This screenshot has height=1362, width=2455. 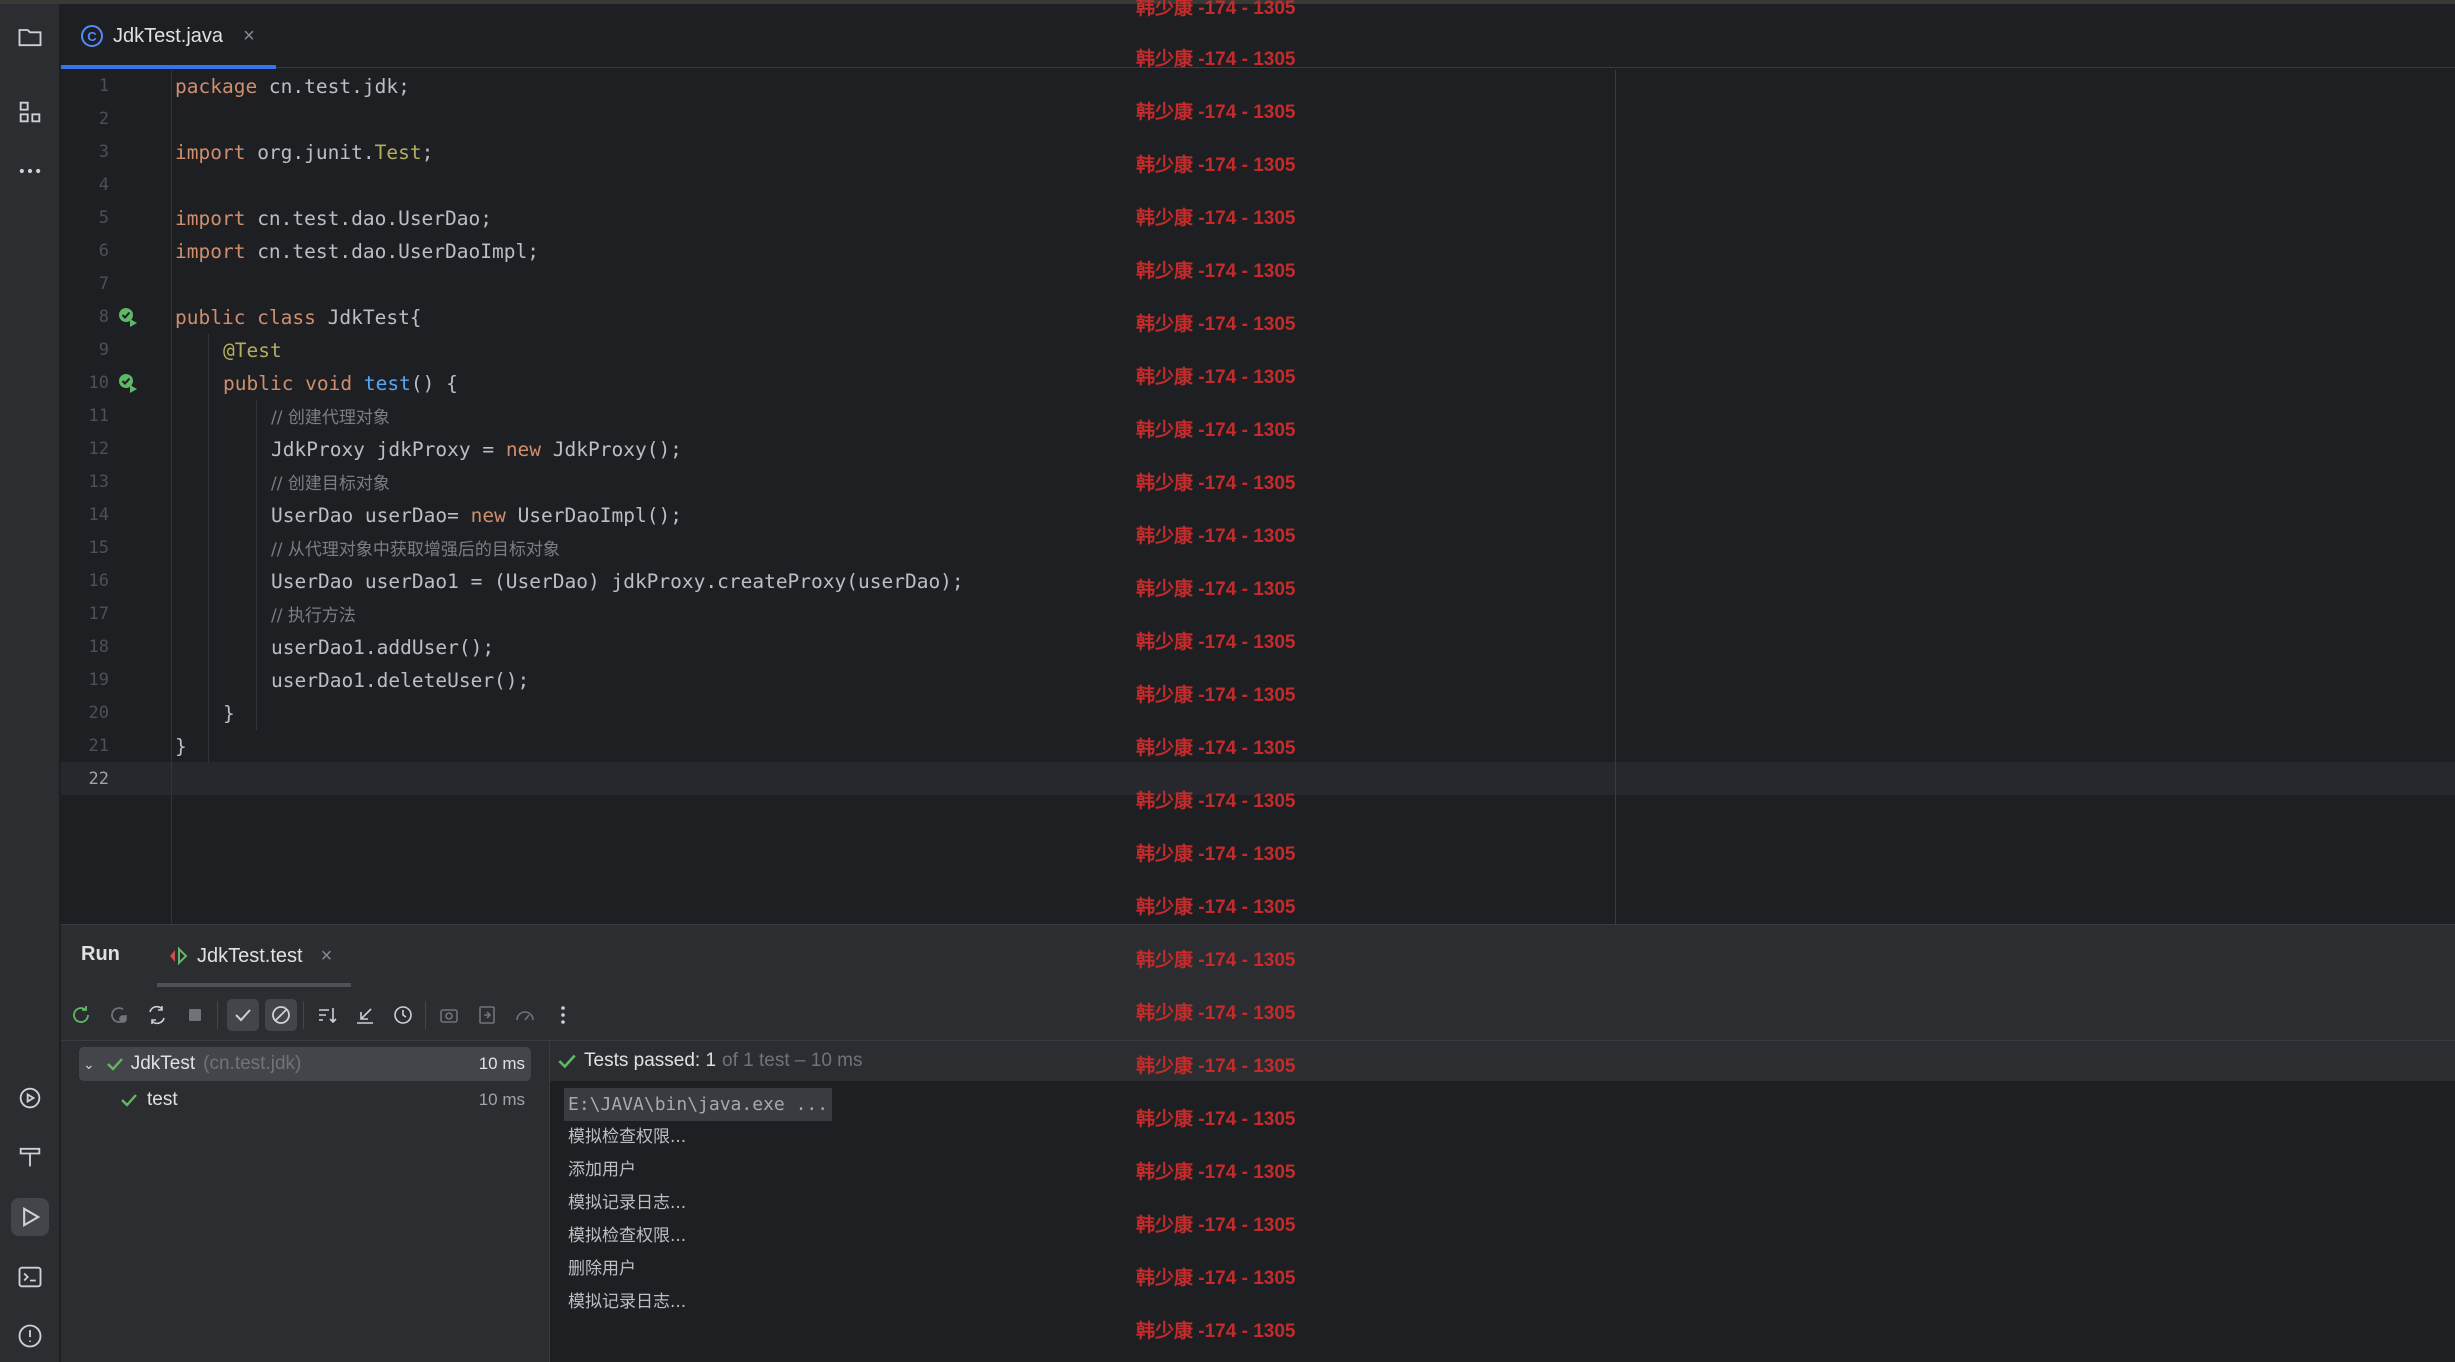 I want to click on run-test-class-icon, so click(x=128, y=317).